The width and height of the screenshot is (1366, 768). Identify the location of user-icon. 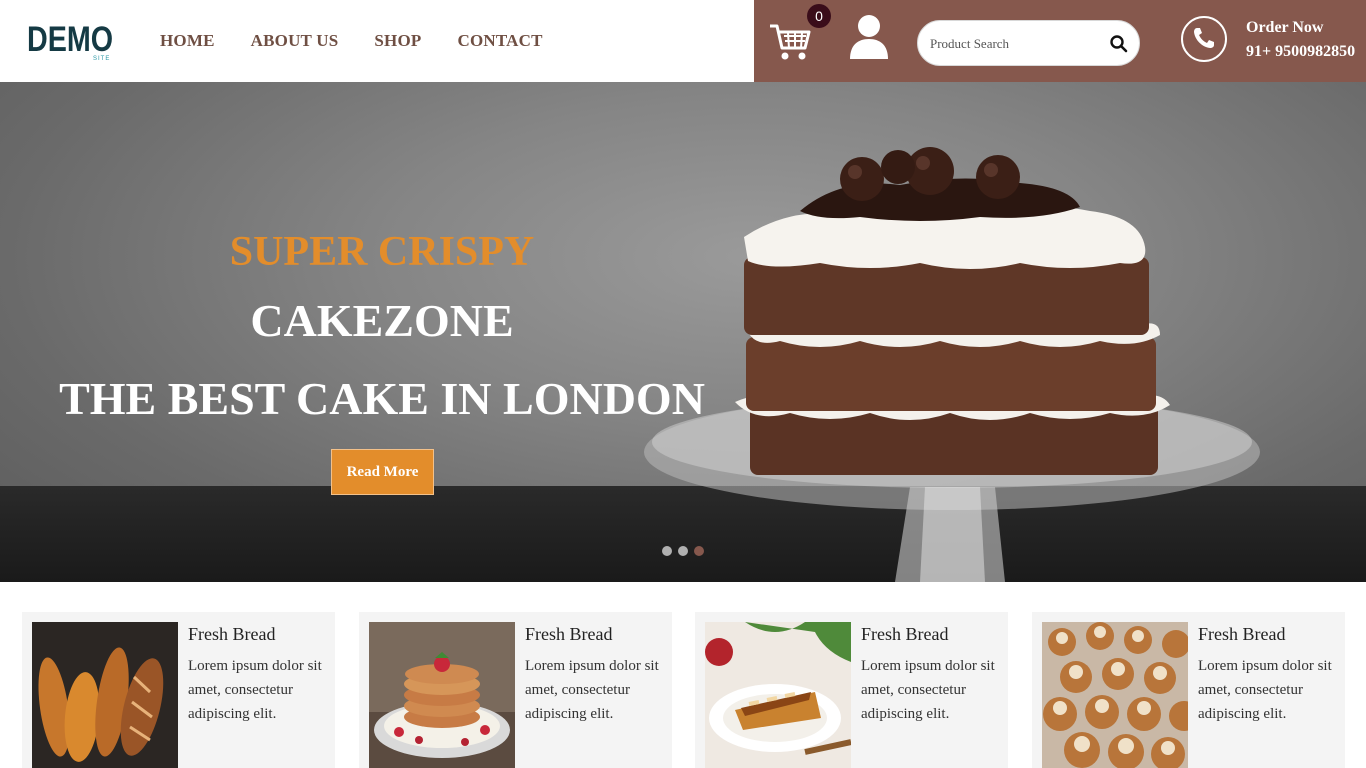
(869, 37).